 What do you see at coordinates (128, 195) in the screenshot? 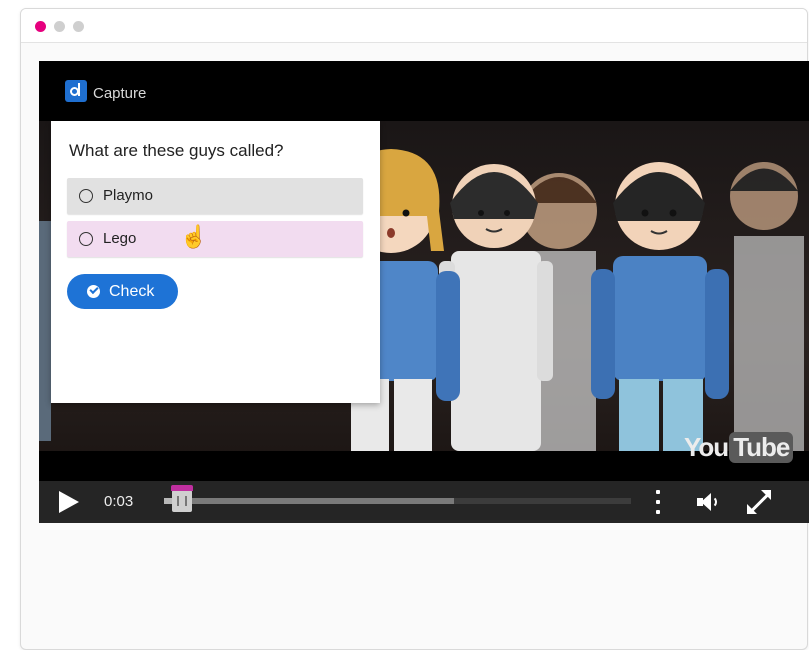
I see `quiz-option-label: Playmo` at bounding box center [128, 195].